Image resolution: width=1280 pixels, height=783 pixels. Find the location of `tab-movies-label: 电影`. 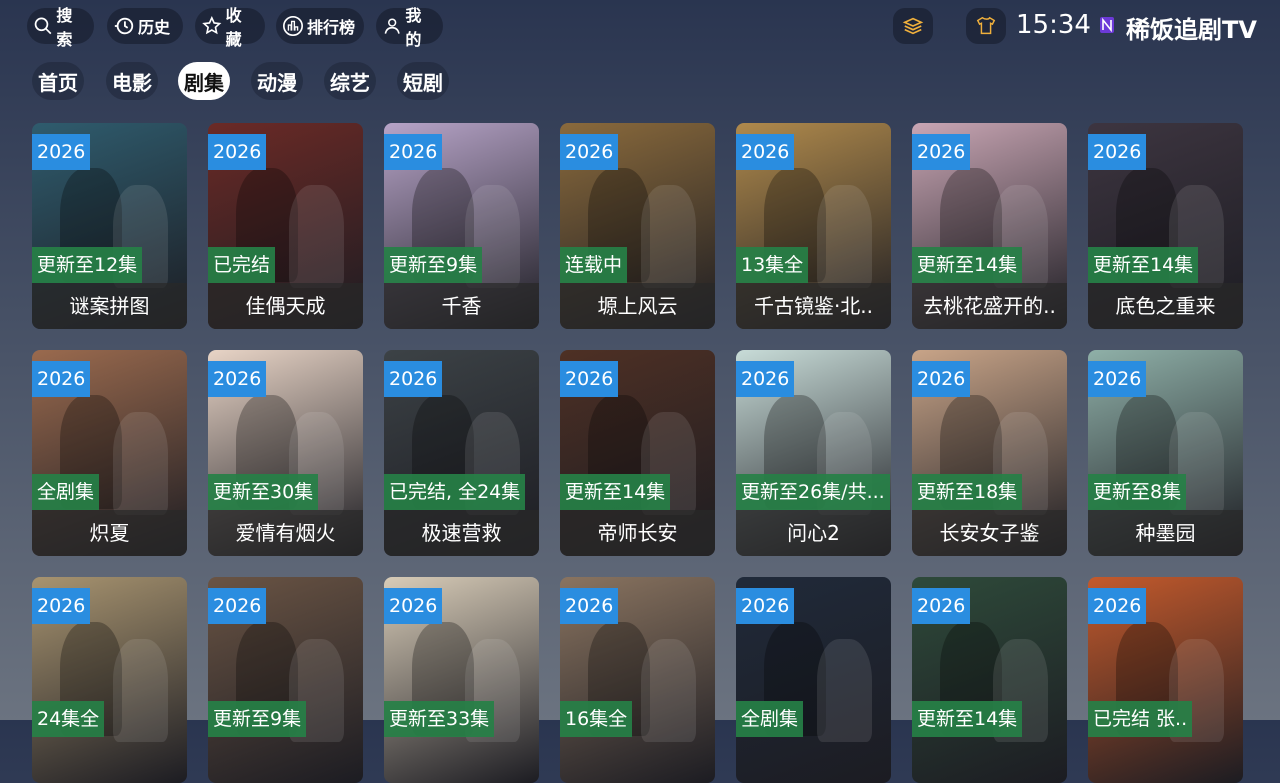

tab-movies-label: 电影 is located at coordinates (132, 82).